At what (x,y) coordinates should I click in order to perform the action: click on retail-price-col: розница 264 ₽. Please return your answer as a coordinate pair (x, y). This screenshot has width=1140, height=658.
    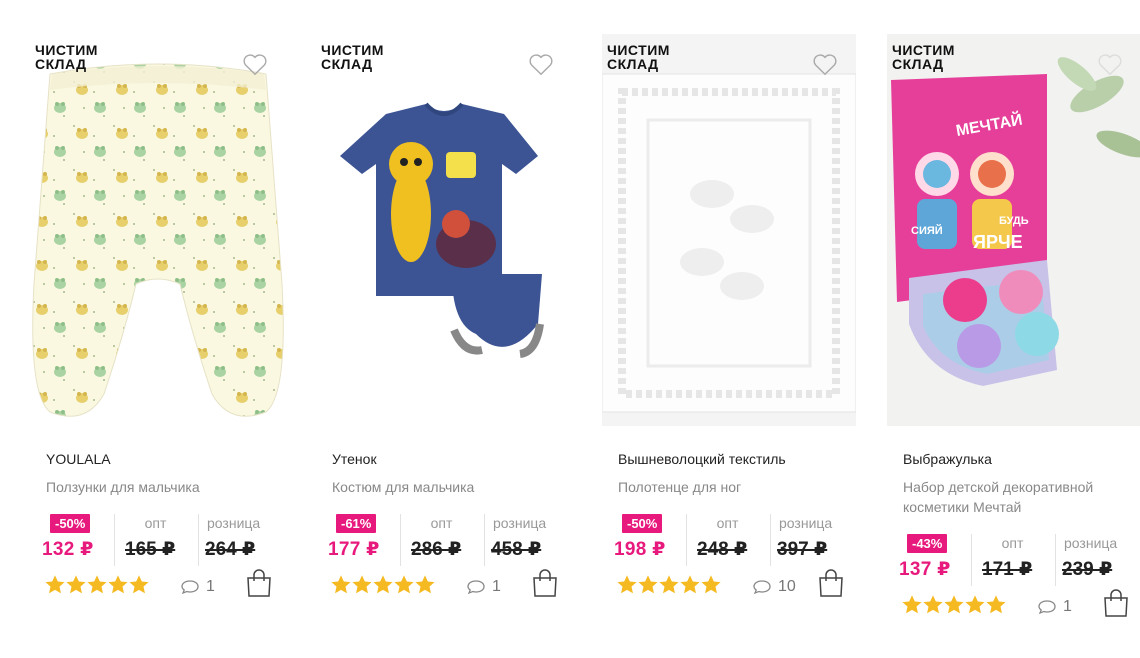
    Looking at the image, I should click on (243, 540).